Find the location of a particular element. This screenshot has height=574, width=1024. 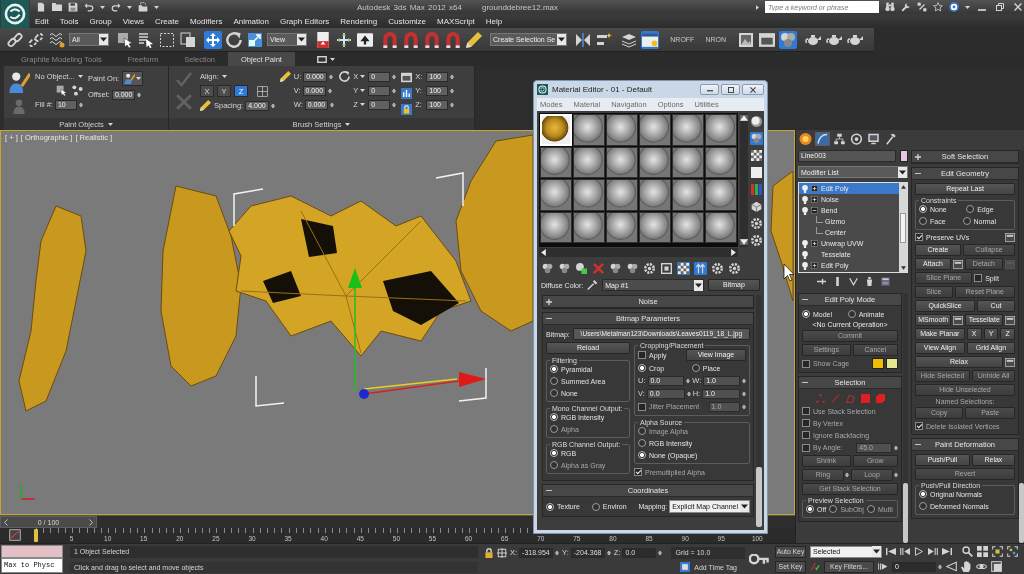

binoculars-icon is located at coordinates (890, 7).